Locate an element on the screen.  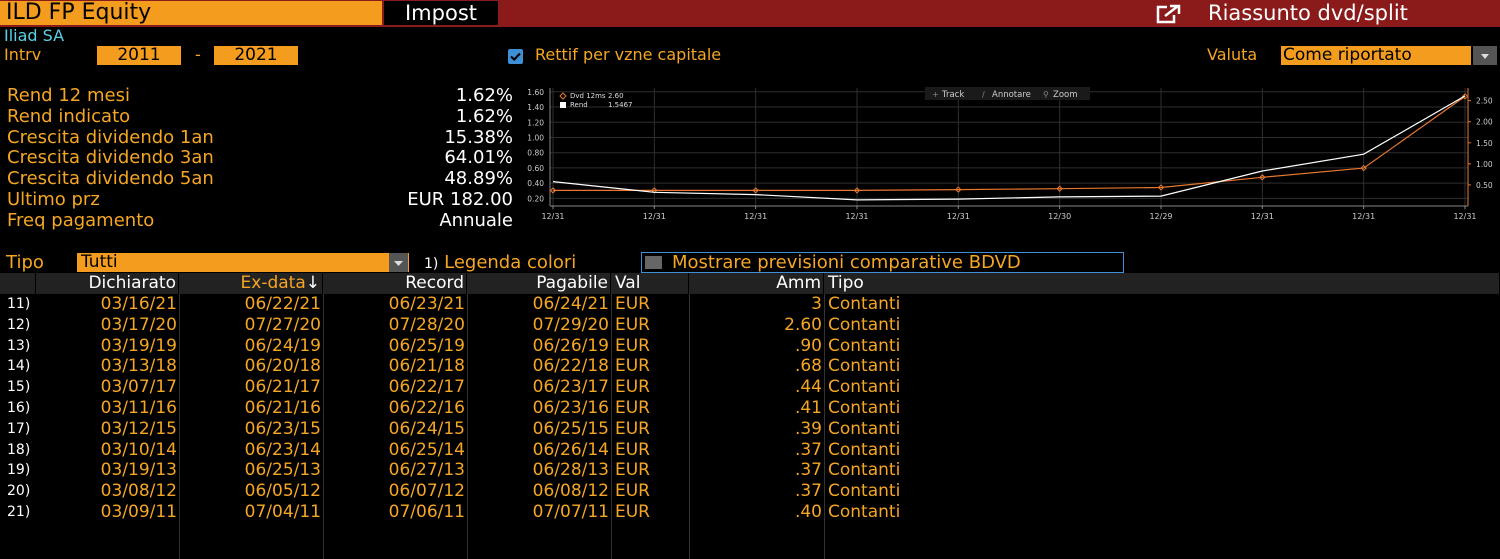
stat-label: Rend 12 mesi is located at coordinates (68, 95).